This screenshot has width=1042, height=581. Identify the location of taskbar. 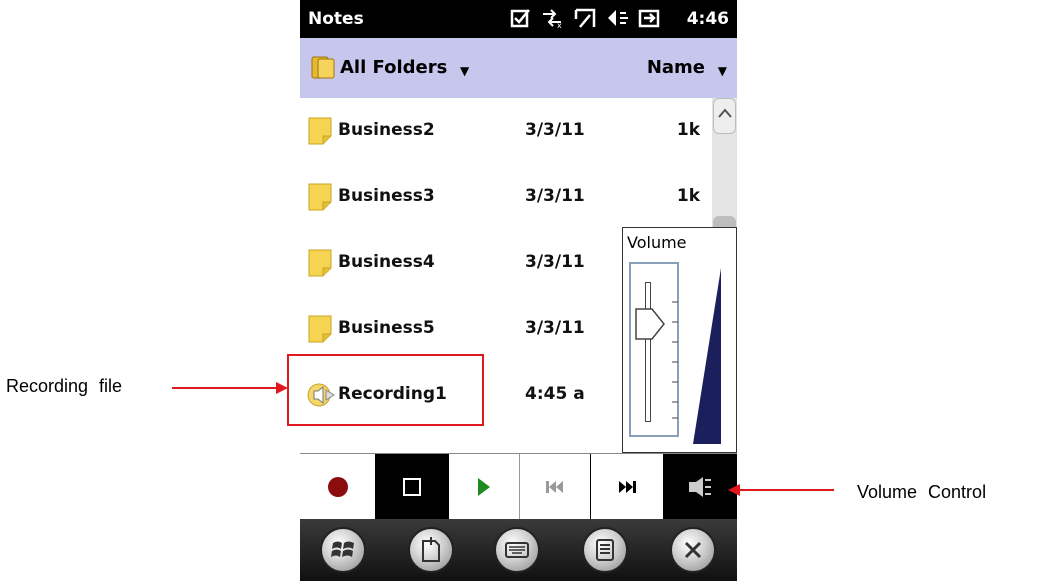
(518, 550).